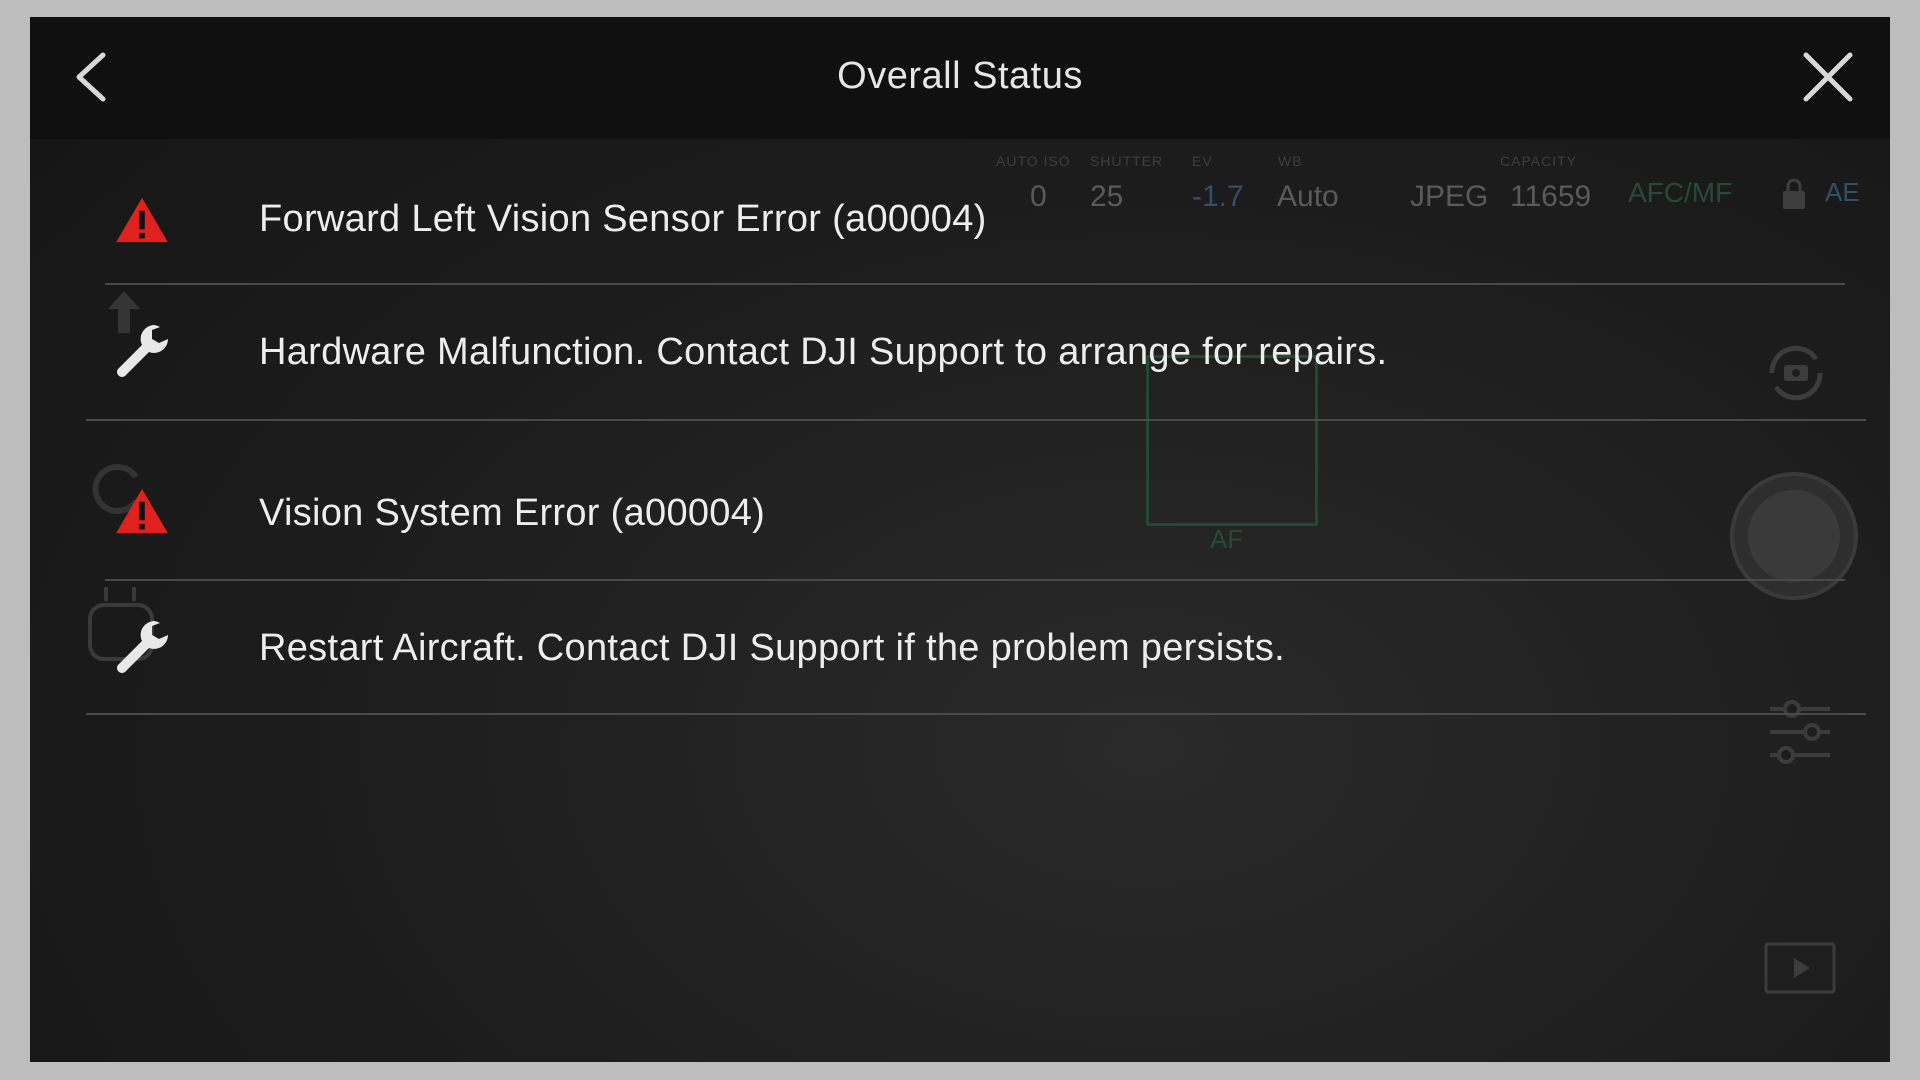  I want to click on status-item-text: Vision System Error (a00004), so click(512, 513).